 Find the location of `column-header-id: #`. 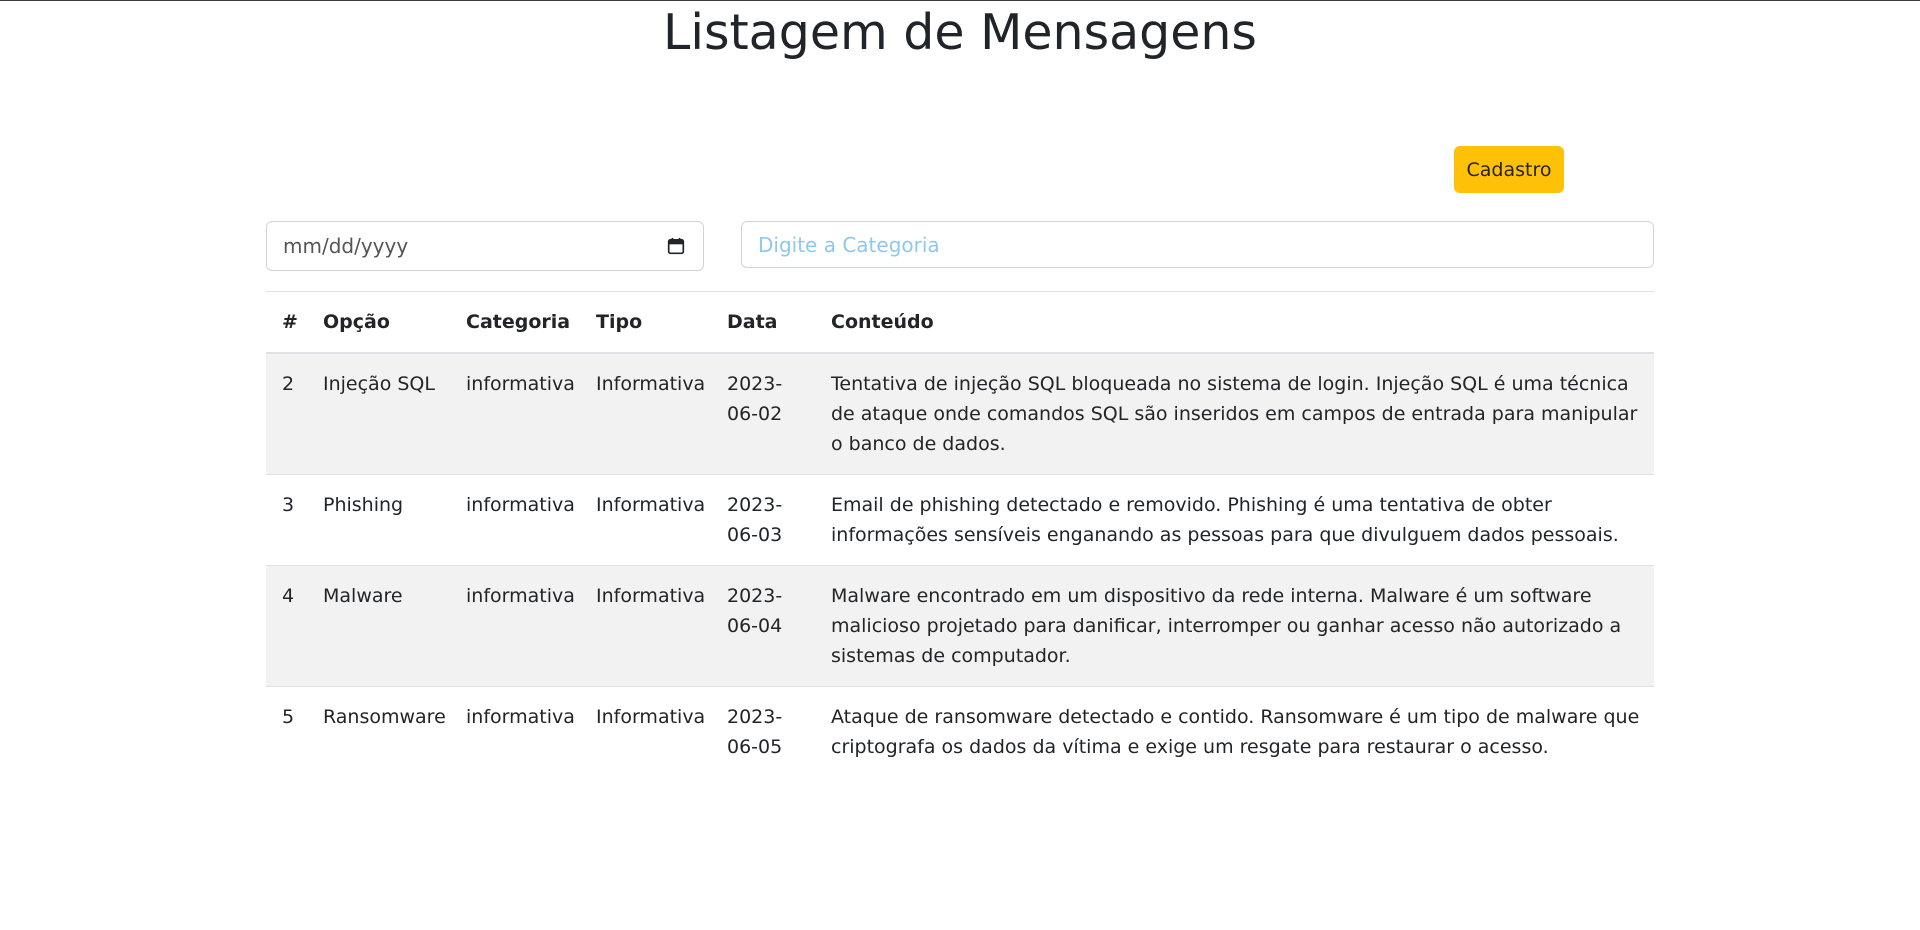

column-header-id: # is located at coordinates (290, 322).